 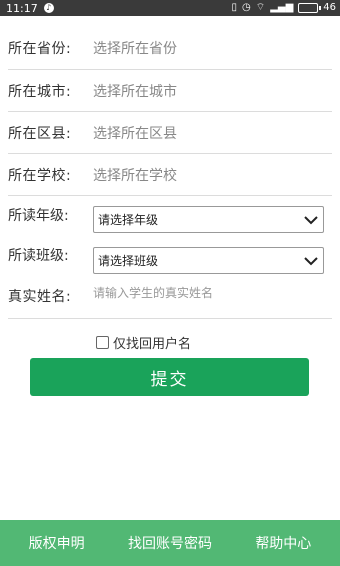 I want to click on province-value: 选择所在省份, so click(x=135, y=48).